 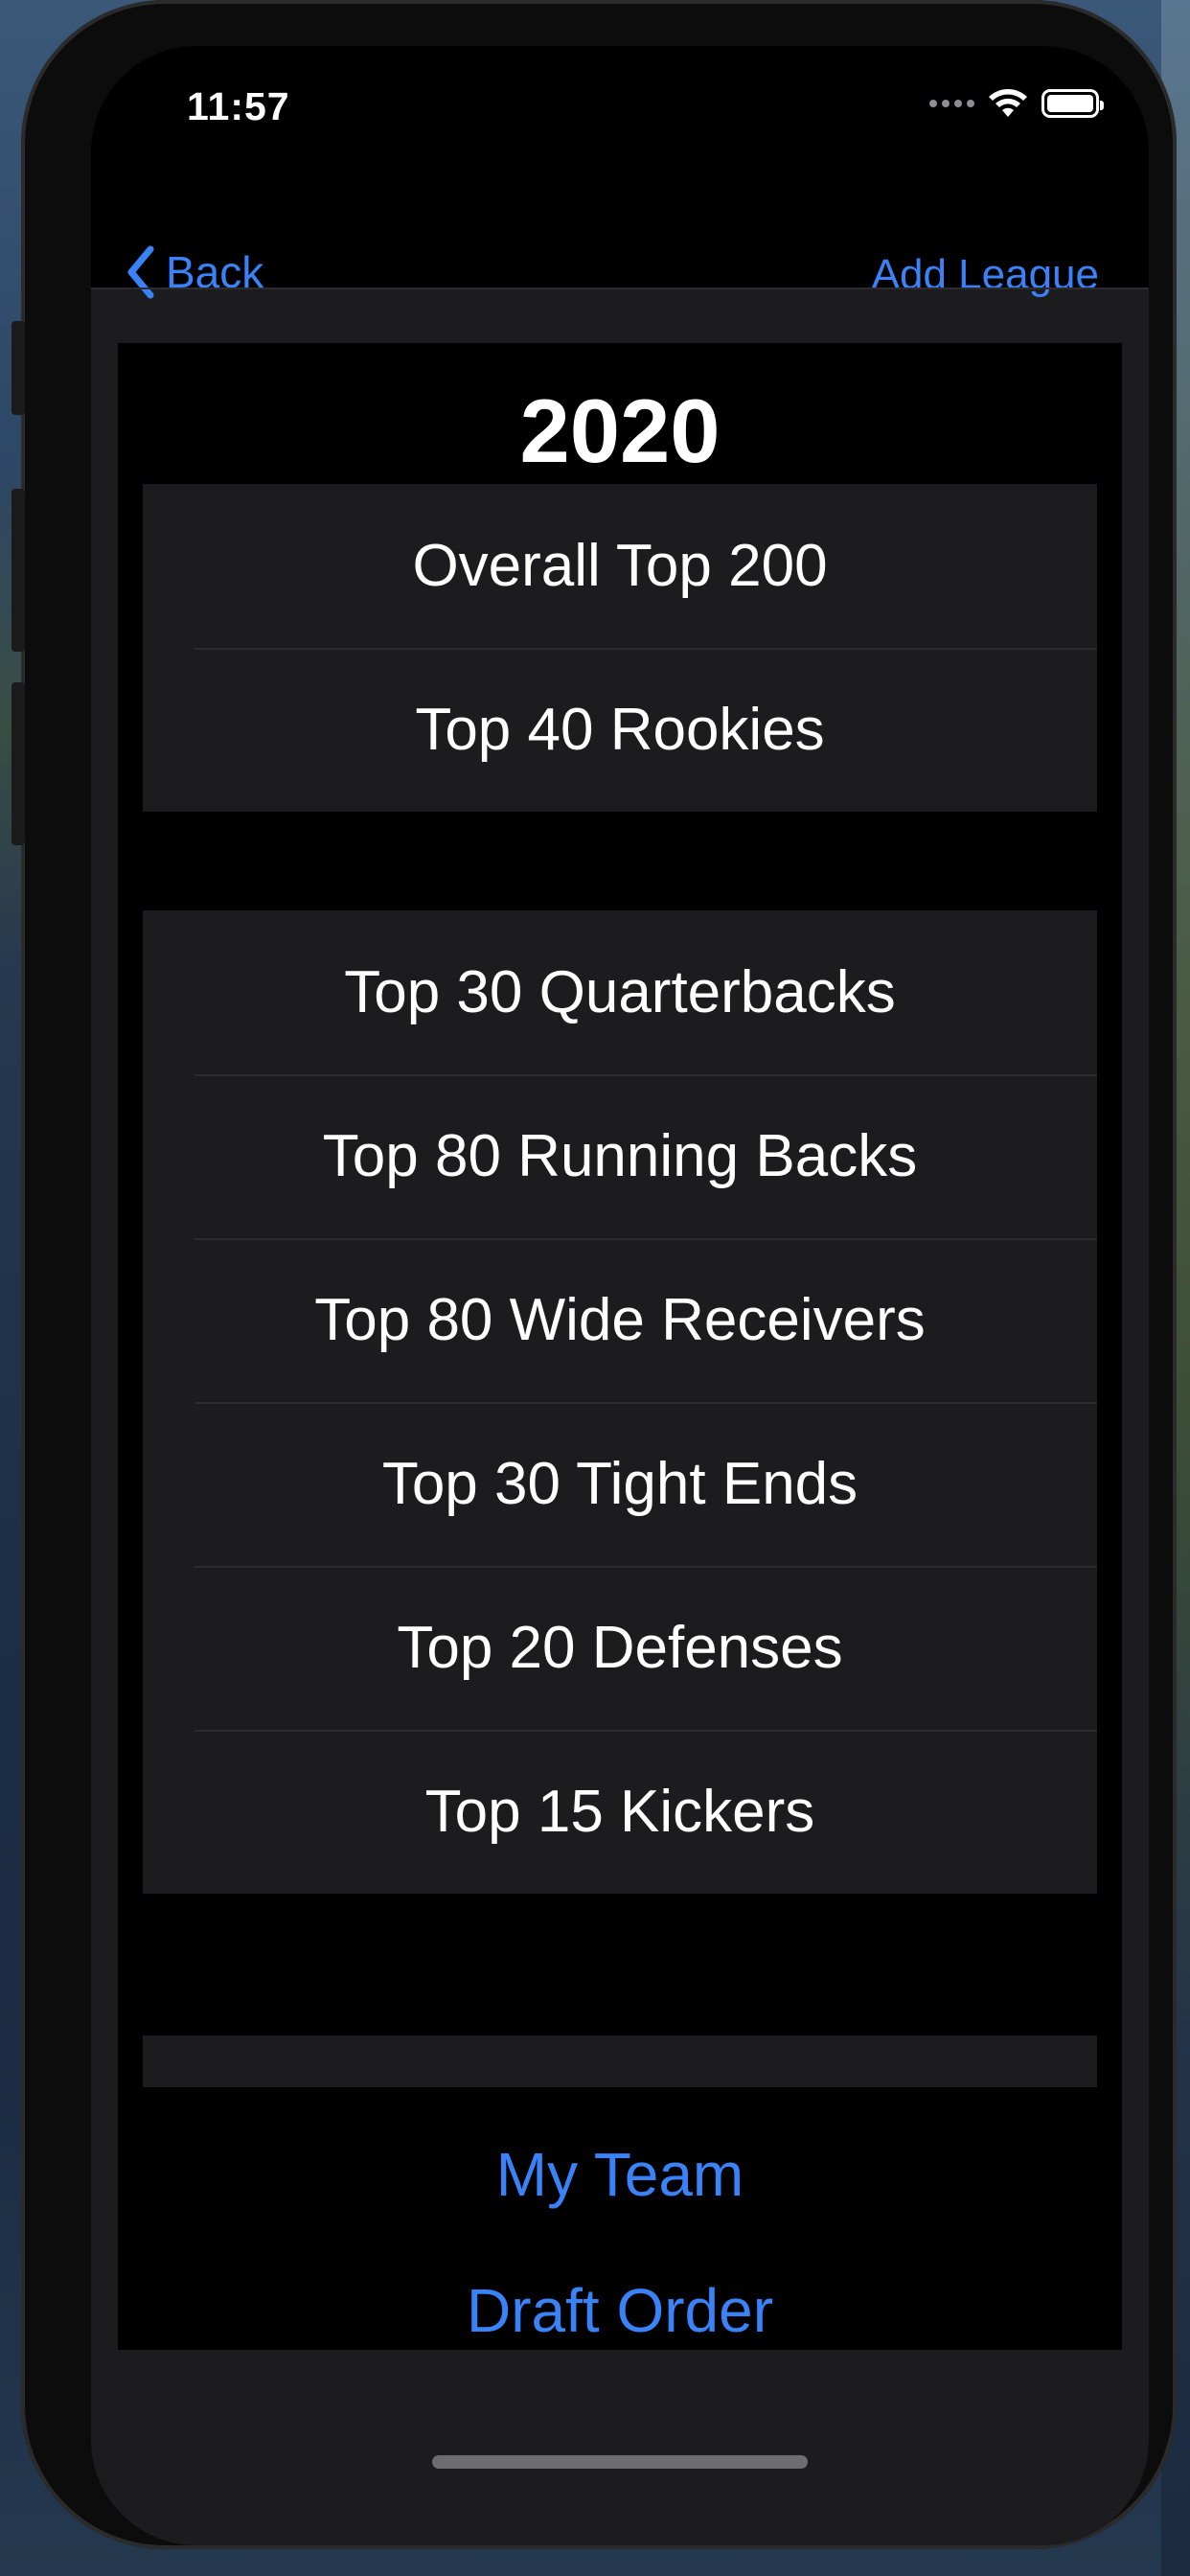 What do you see at coordinates (215, 272) in the screenshot?
I see `back-button-label: Back` at bounding box center [215, 272].